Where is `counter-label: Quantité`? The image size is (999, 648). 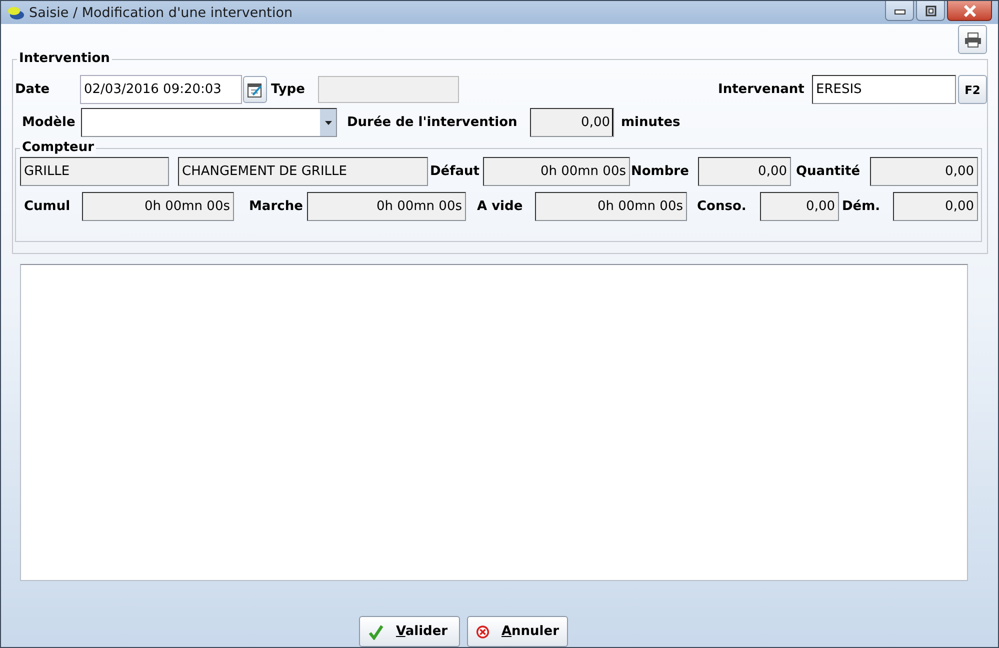
counter-label: Quantité is located at coordinates (829, 171).